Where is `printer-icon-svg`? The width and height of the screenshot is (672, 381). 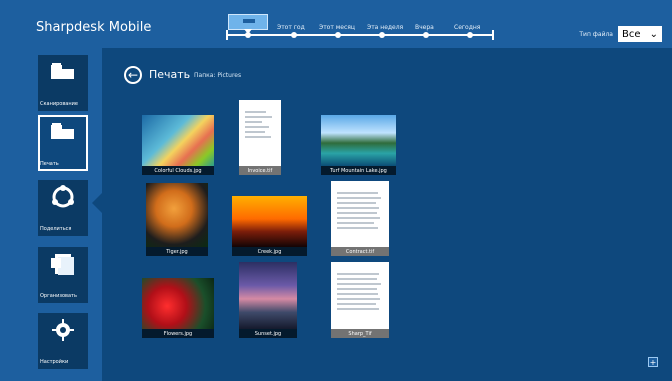 printer-icon-svg is located at coordinates (62, 131).